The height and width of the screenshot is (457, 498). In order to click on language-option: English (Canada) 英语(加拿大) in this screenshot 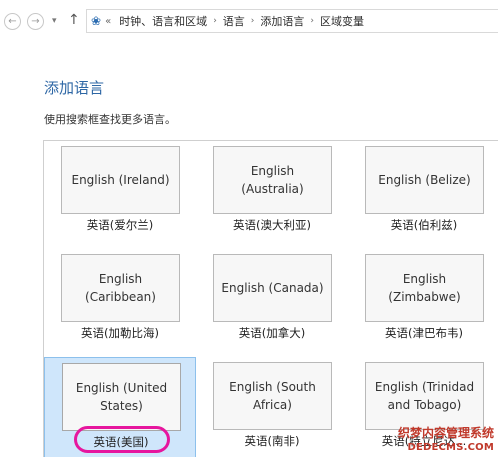, I will do `click(272, 303)`.